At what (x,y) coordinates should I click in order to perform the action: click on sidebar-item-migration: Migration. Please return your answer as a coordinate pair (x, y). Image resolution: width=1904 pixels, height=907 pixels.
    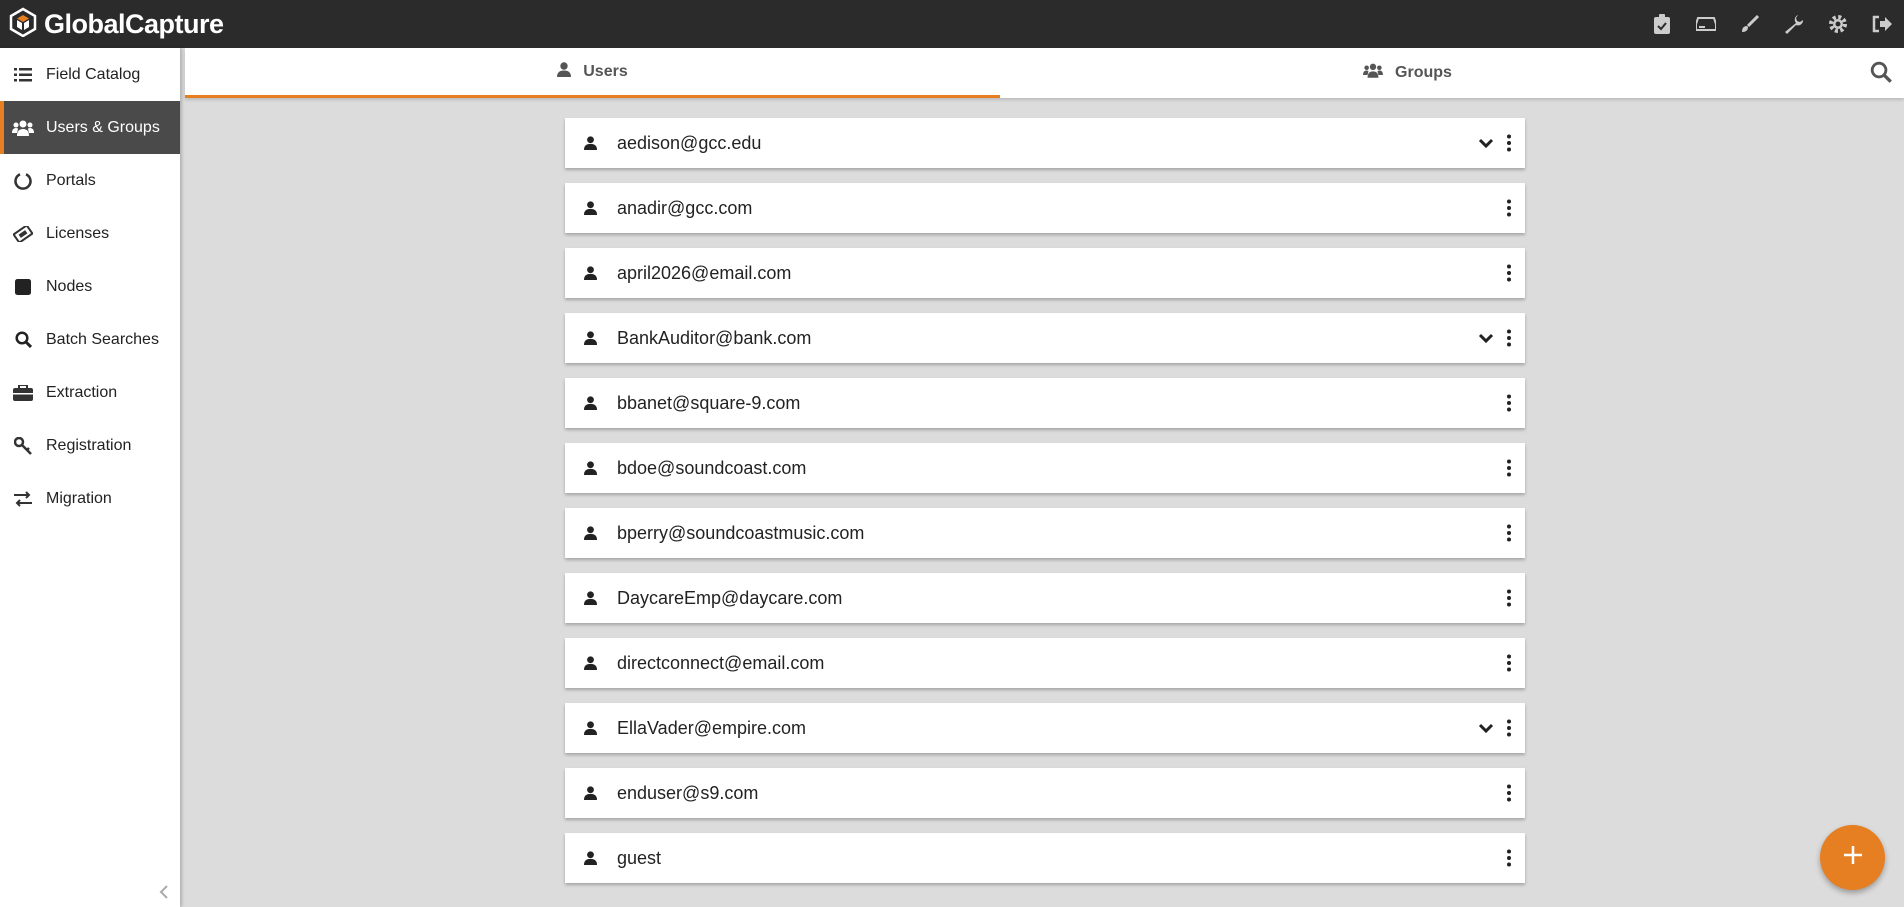
    Looking at the image, I should click on (90, 498).